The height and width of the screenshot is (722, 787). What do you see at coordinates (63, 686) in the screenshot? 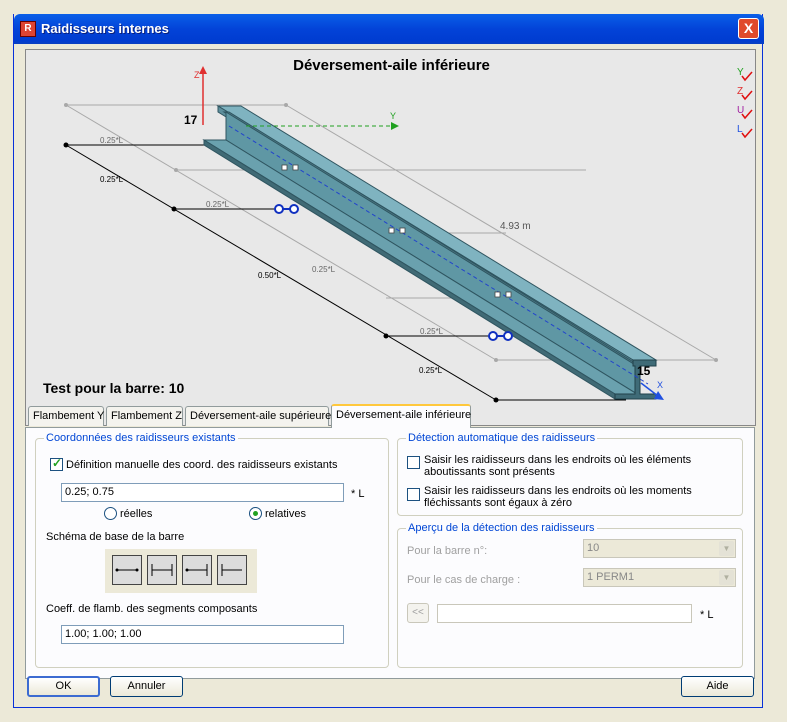
I see `ok-button: OK` at bounding box center [63, 686].